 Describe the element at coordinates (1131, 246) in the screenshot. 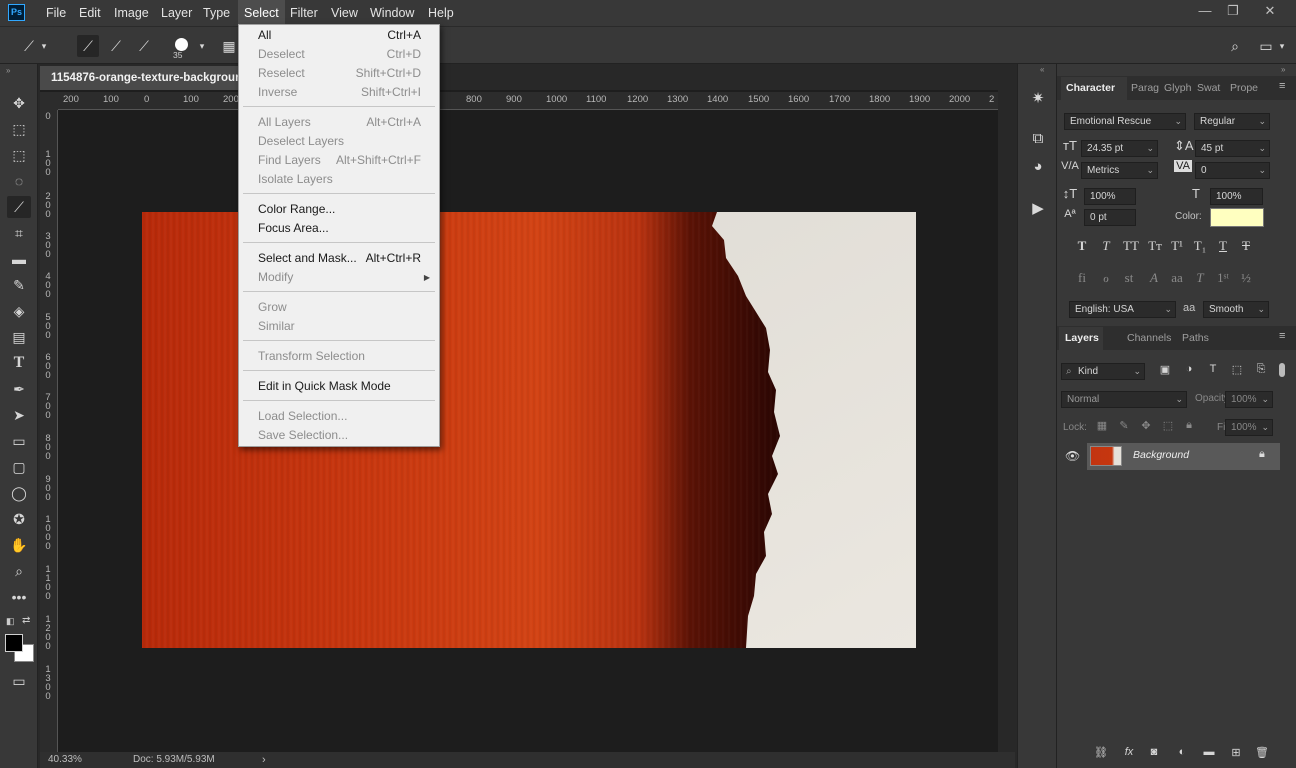

I see `all-caps-icon: TT` at that location.